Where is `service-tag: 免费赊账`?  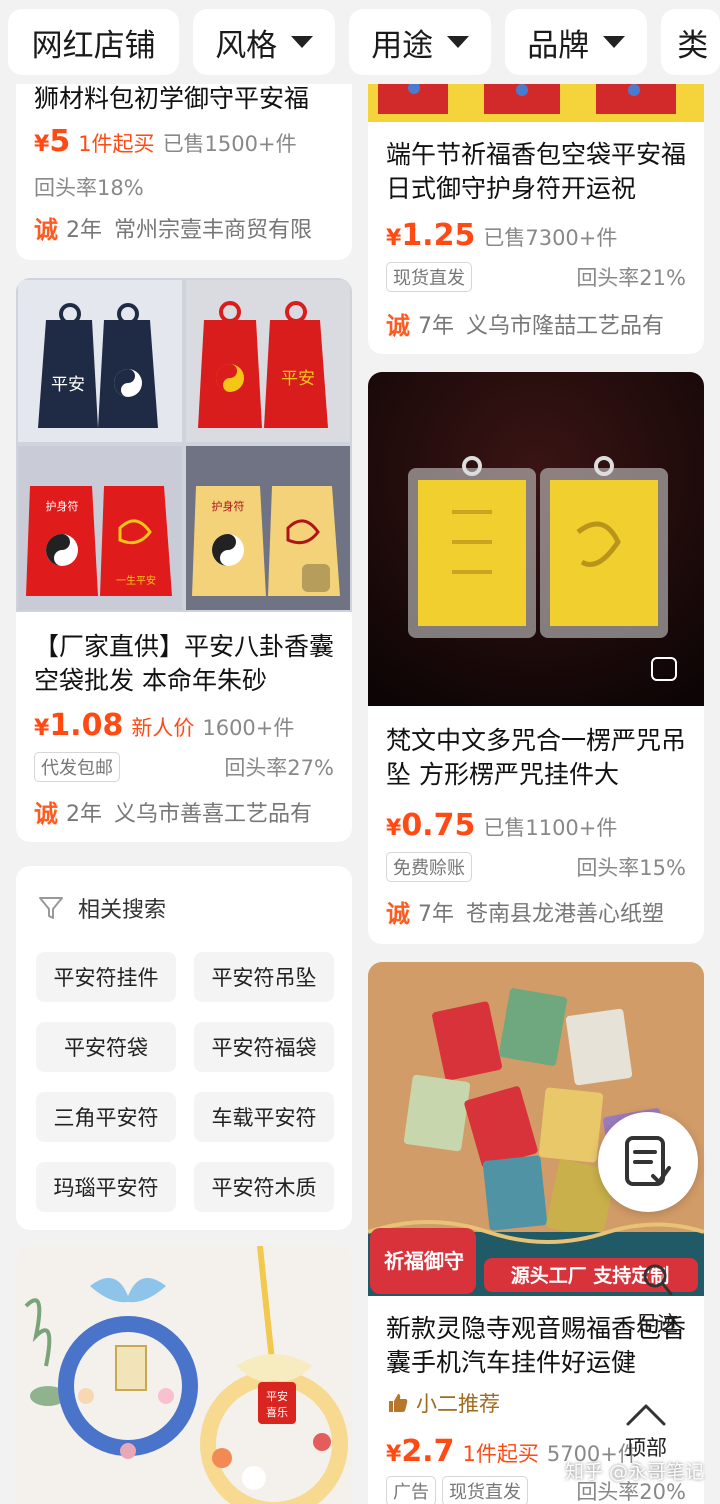
service-tag: 免费赊账 is located at coordinates (429, 867).